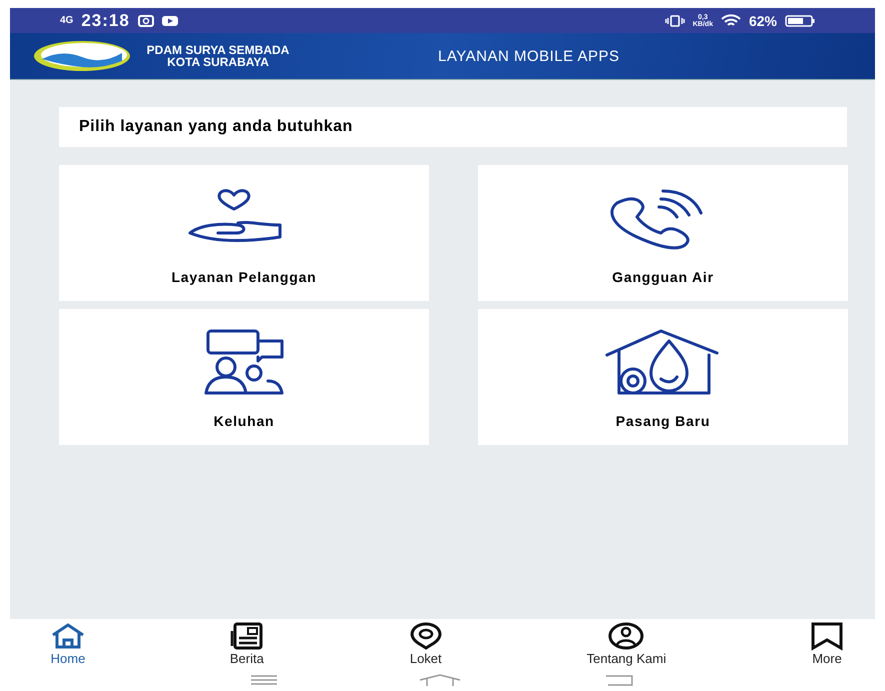  Describe the element at coordinates (246, 636) in the screenshot. I see `newspaper-icon` at that location.